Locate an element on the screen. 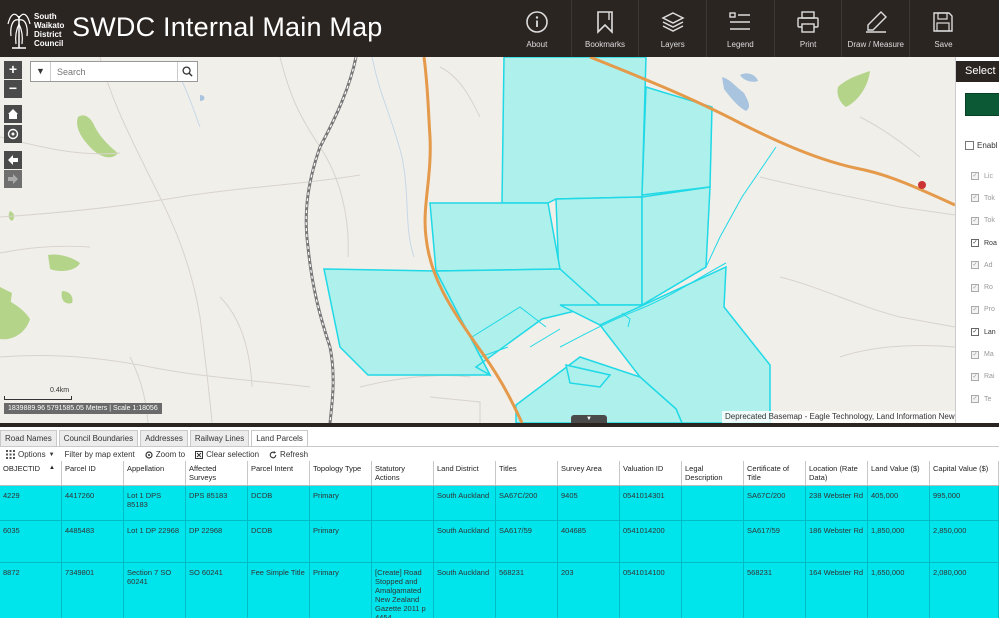 This screenshot has width=999, height=618. draw-measure-button: Draw / Measure is located at coordinates (875, 28).